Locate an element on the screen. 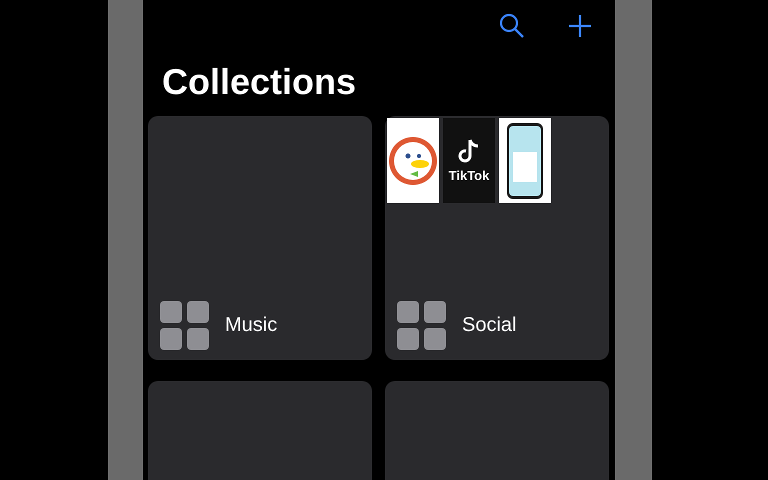 The image size is (768, 480). phone-icon is located at coordinates (525, 161).